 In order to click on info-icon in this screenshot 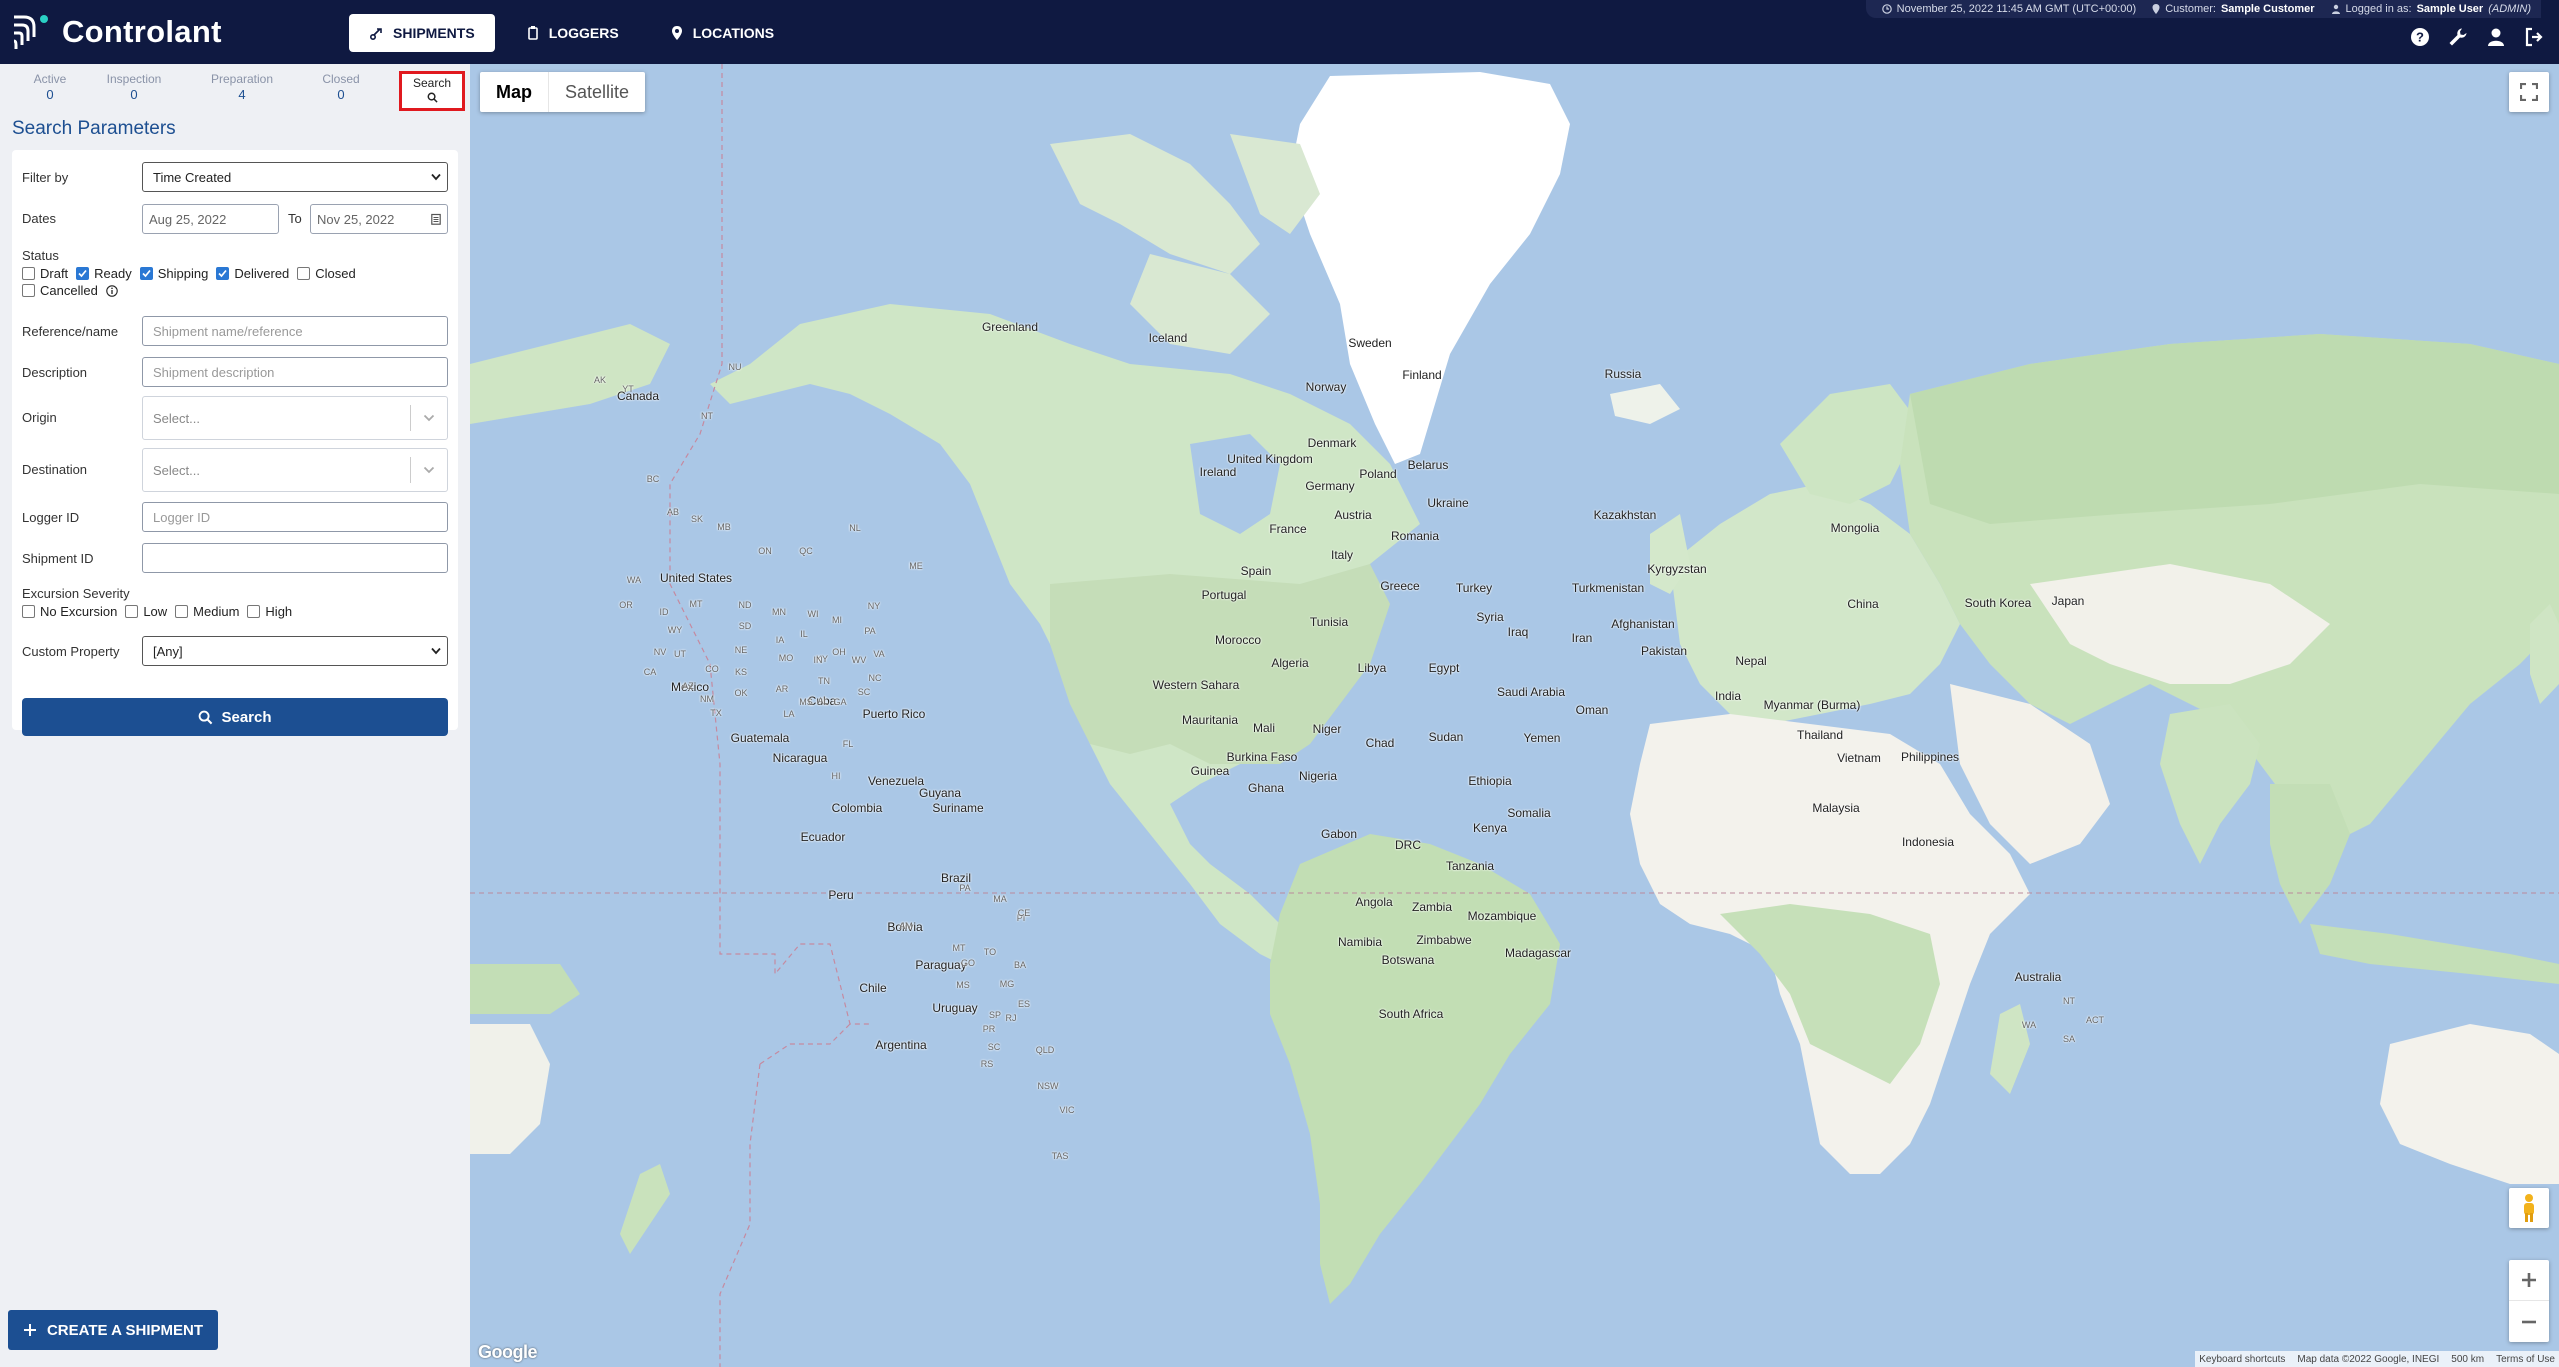, I will do `click(112, 290)`.